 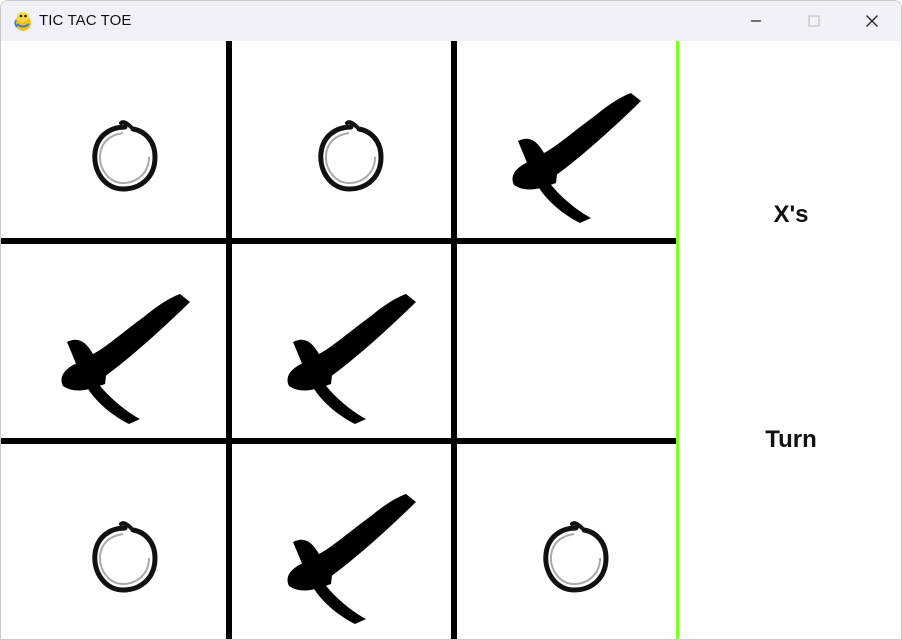 What do you see at coordinates (85, 20) in the screenshot?
I see `window-title: TIC TAC TOE` at bounding box center [85, 20].